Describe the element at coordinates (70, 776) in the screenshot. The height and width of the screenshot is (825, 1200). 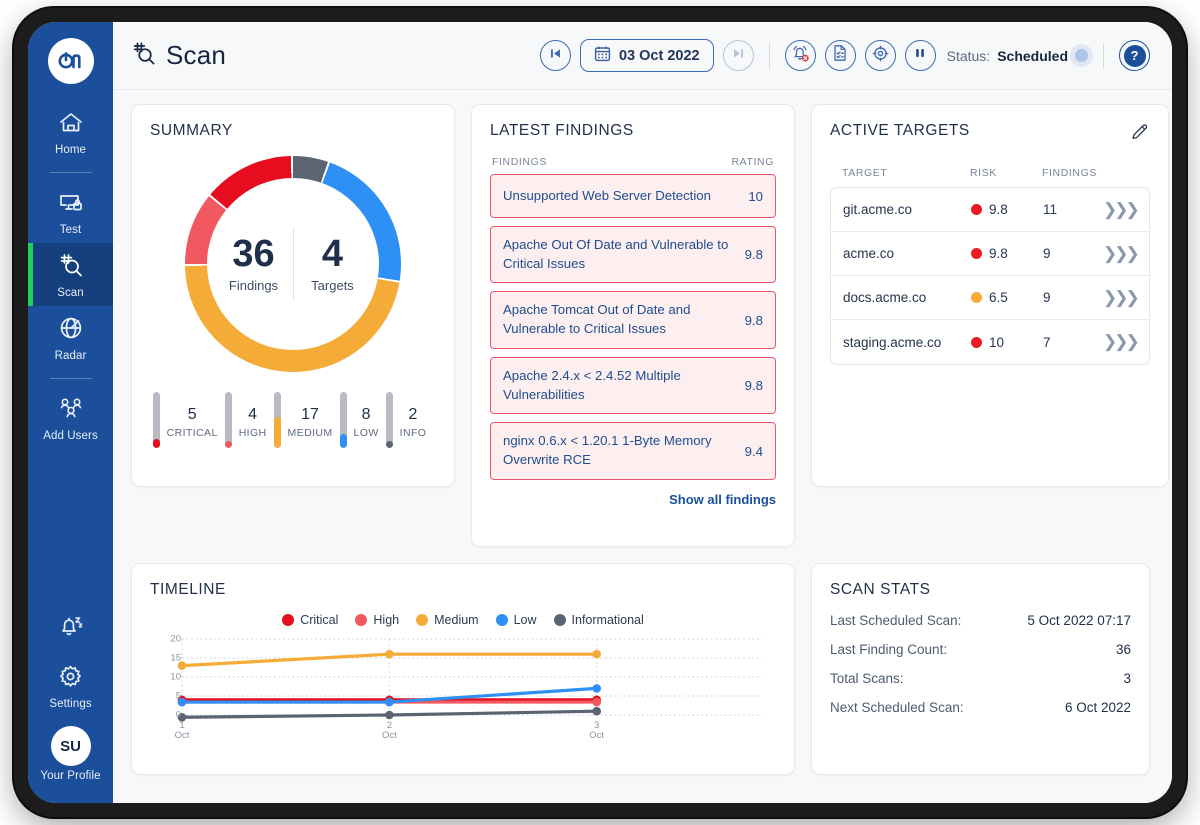
I see `sidebar-item-label: Your Profile` at that location.